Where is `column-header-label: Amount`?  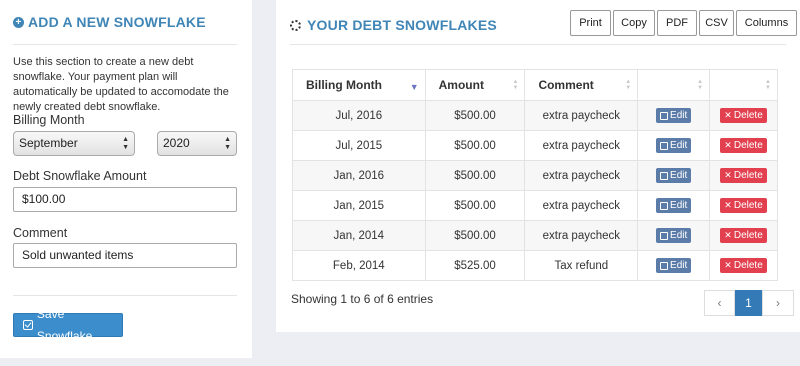
column-header-label: Amount is located at coordinates (461, 85).